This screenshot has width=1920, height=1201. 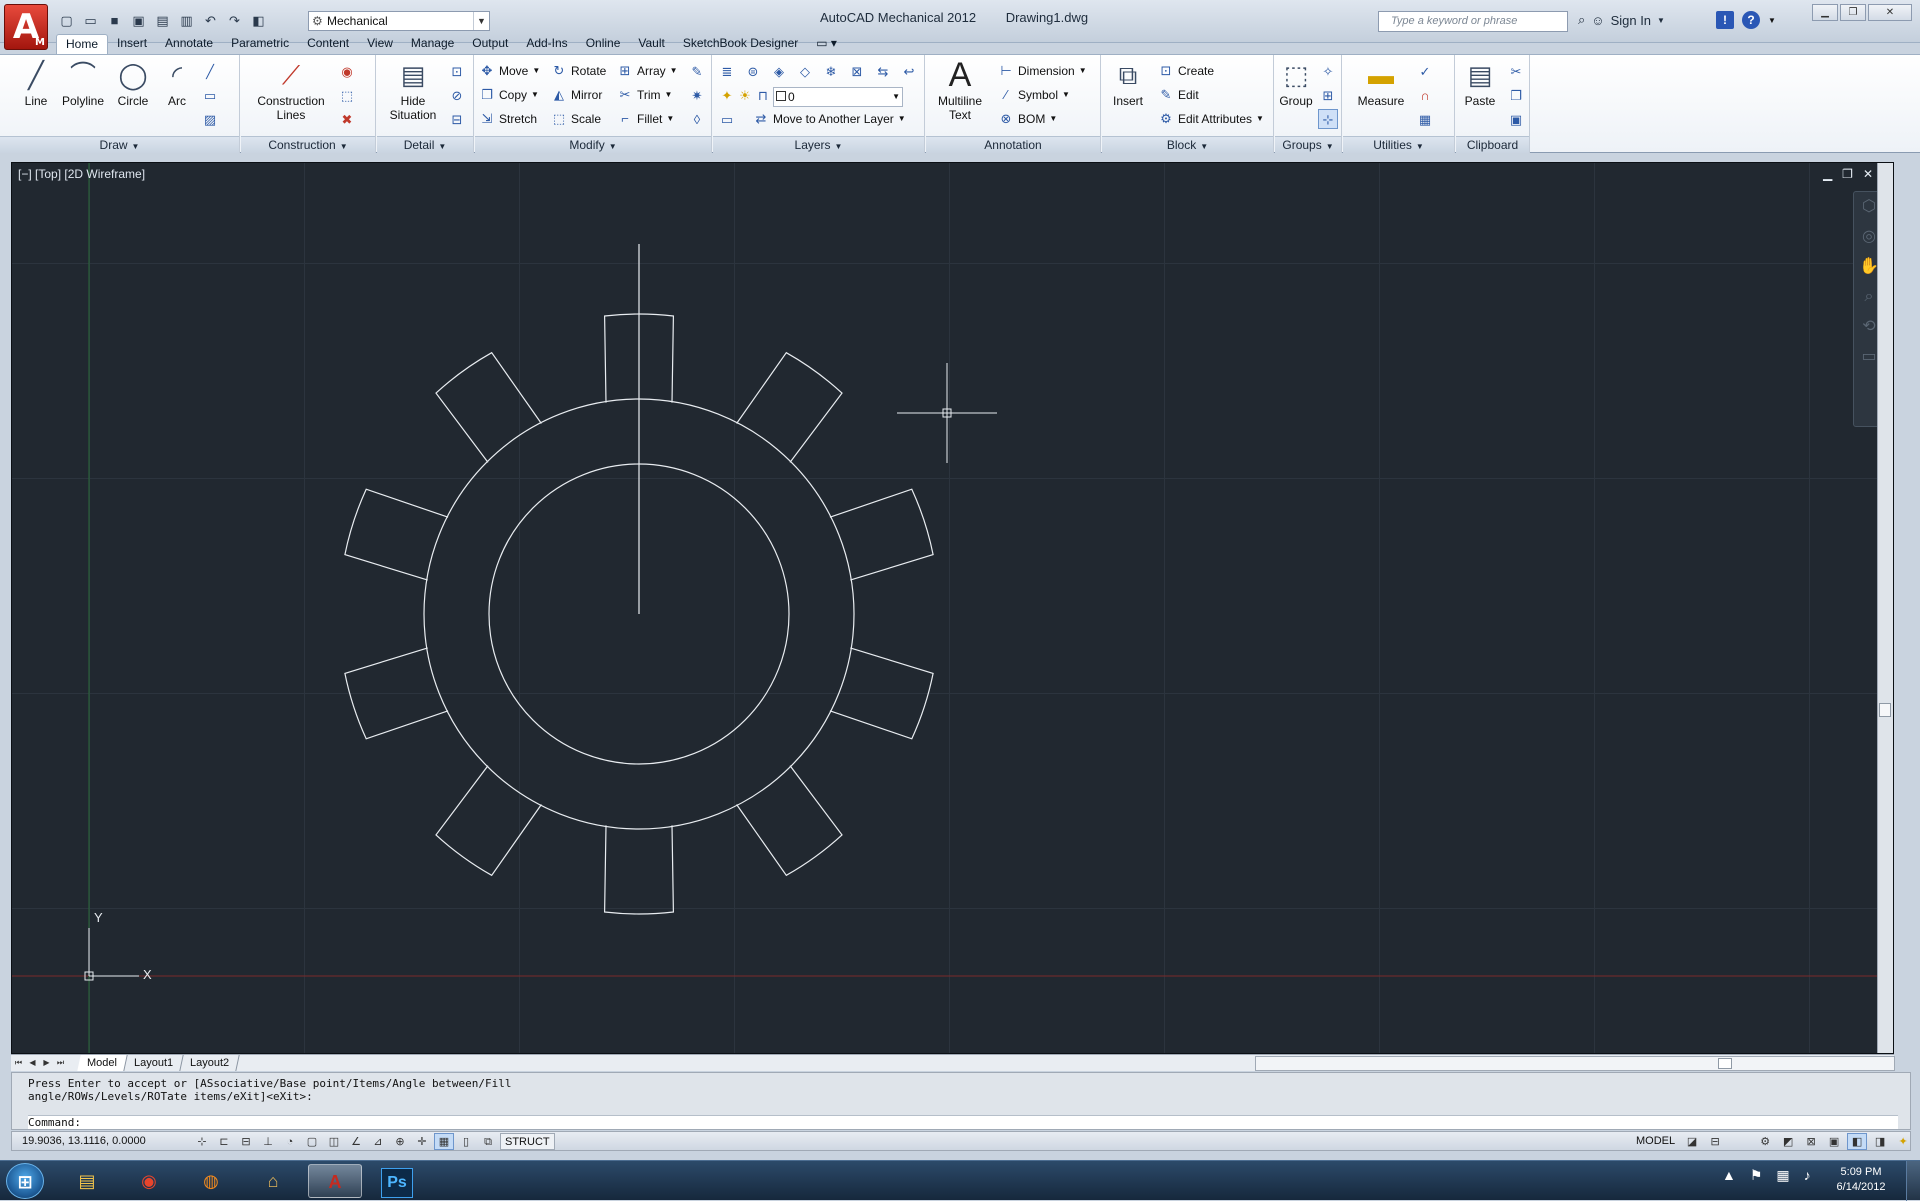 I want to click on sign-in-link: Sign In, so click(x=1631, y=20).